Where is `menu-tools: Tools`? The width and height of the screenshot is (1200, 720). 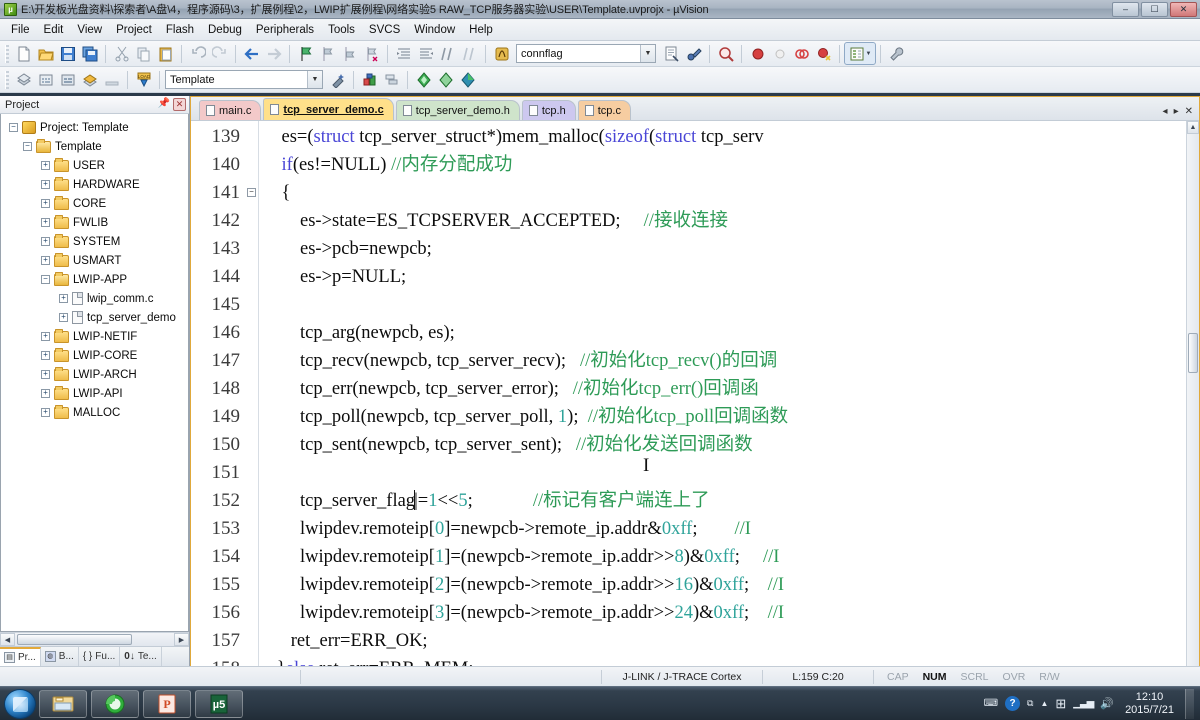
menu-tools: Tools is located at coordinates (341, 30).